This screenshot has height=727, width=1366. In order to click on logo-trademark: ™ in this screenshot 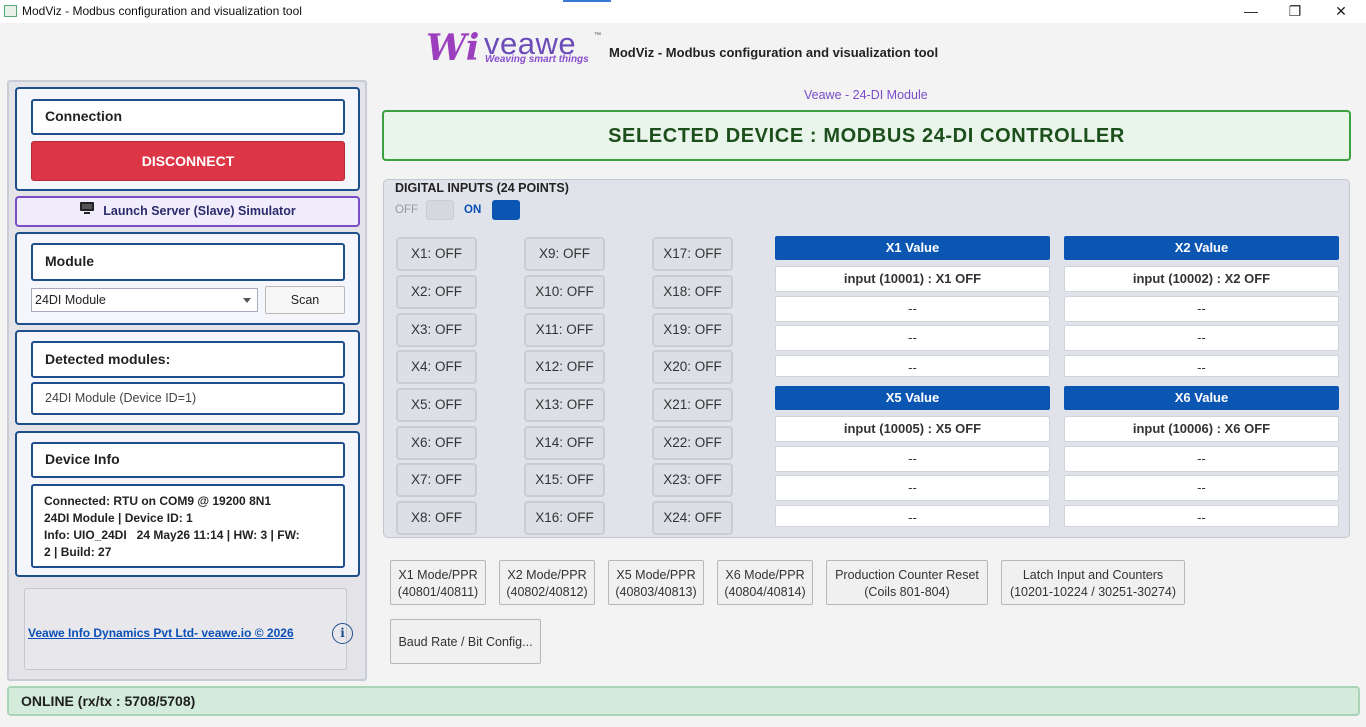, I will do `click(597, 35)`.